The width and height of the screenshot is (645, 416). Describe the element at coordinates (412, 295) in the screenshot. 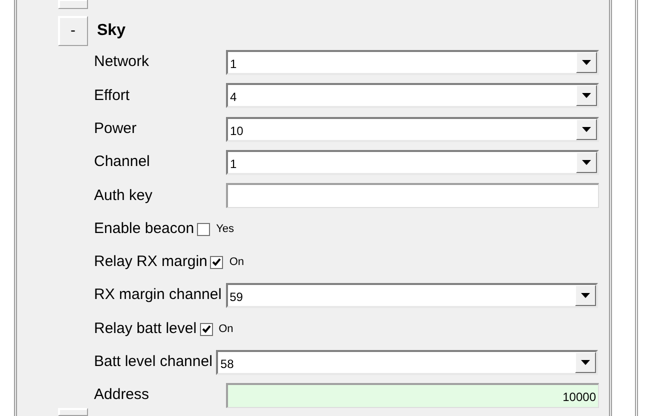

I see `dropdown-field: 59` at that location.